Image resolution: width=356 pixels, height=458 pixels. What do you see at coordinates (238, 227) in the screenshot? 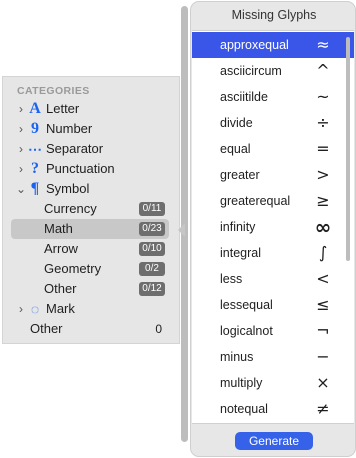
I see `glyph-name: infinity` at bounding box center [238, 227].